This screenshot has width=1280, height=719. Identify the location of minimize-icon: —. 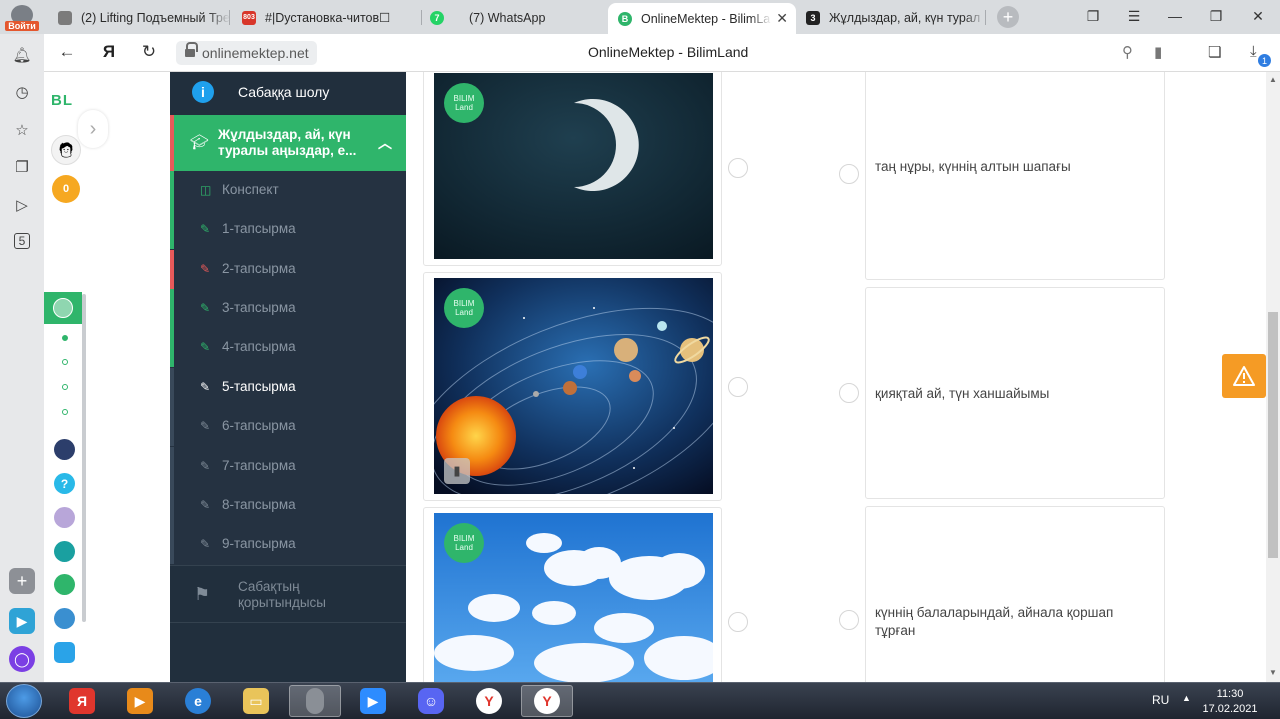
(1175, 16).